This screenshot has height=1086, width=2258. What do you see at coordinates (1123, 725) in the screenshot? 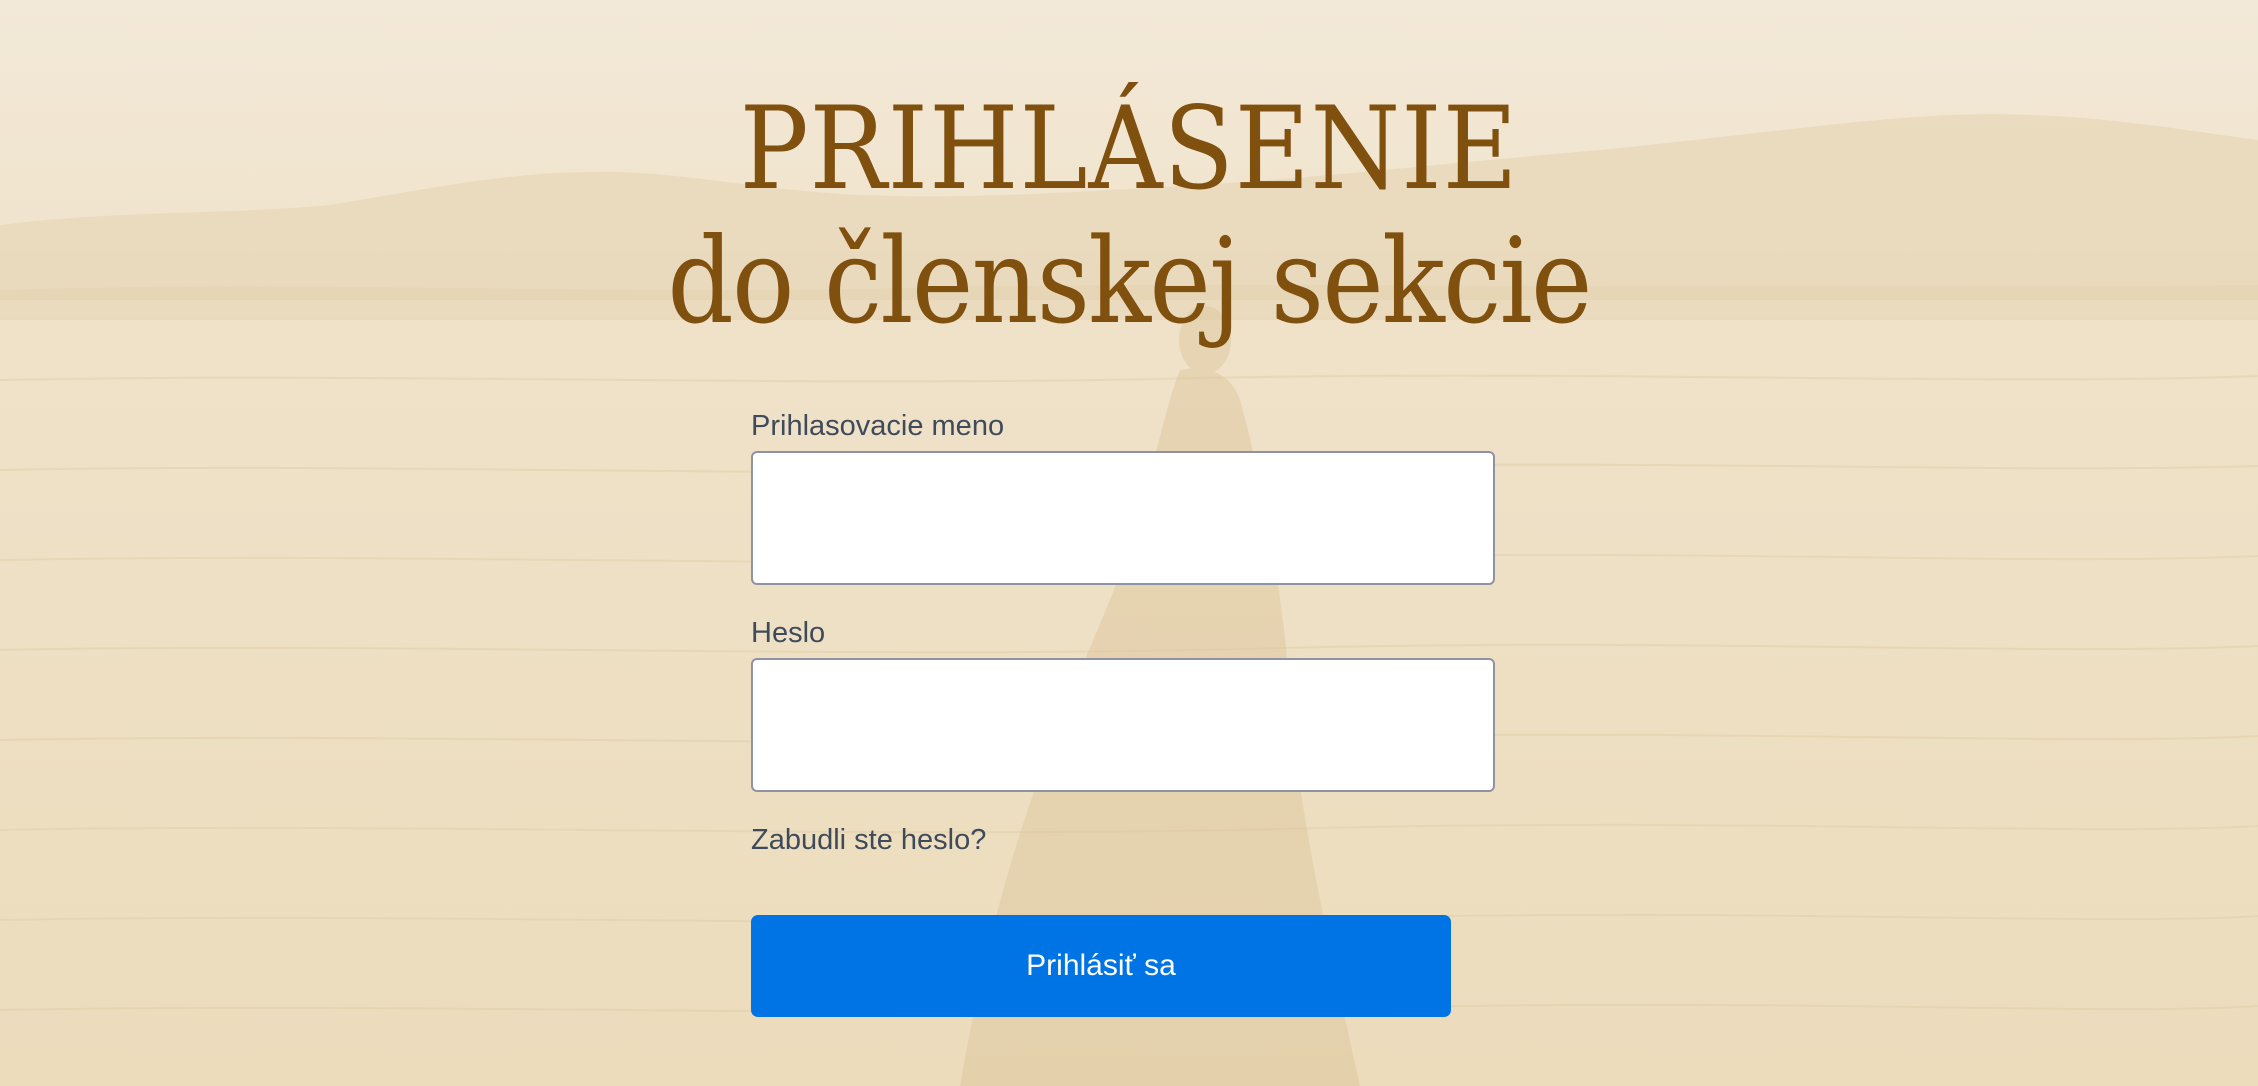
I see `password-input` at bounding box center [1123, 725].